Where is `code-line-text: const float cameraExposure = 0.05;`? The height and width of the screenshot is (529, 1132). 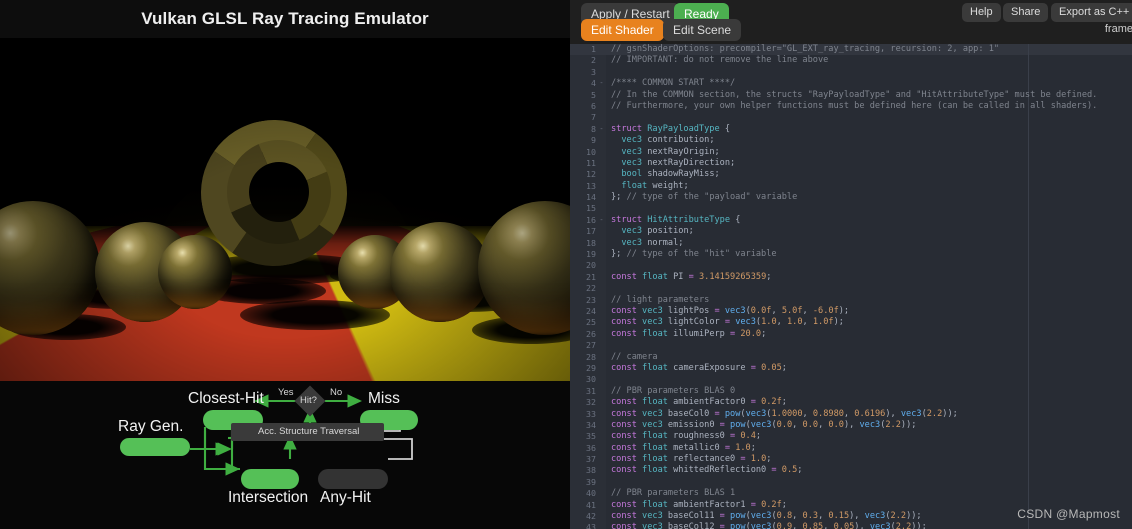
code-line-text: const float cameraExposure = 0.05; is located at coordinates (699, 367).